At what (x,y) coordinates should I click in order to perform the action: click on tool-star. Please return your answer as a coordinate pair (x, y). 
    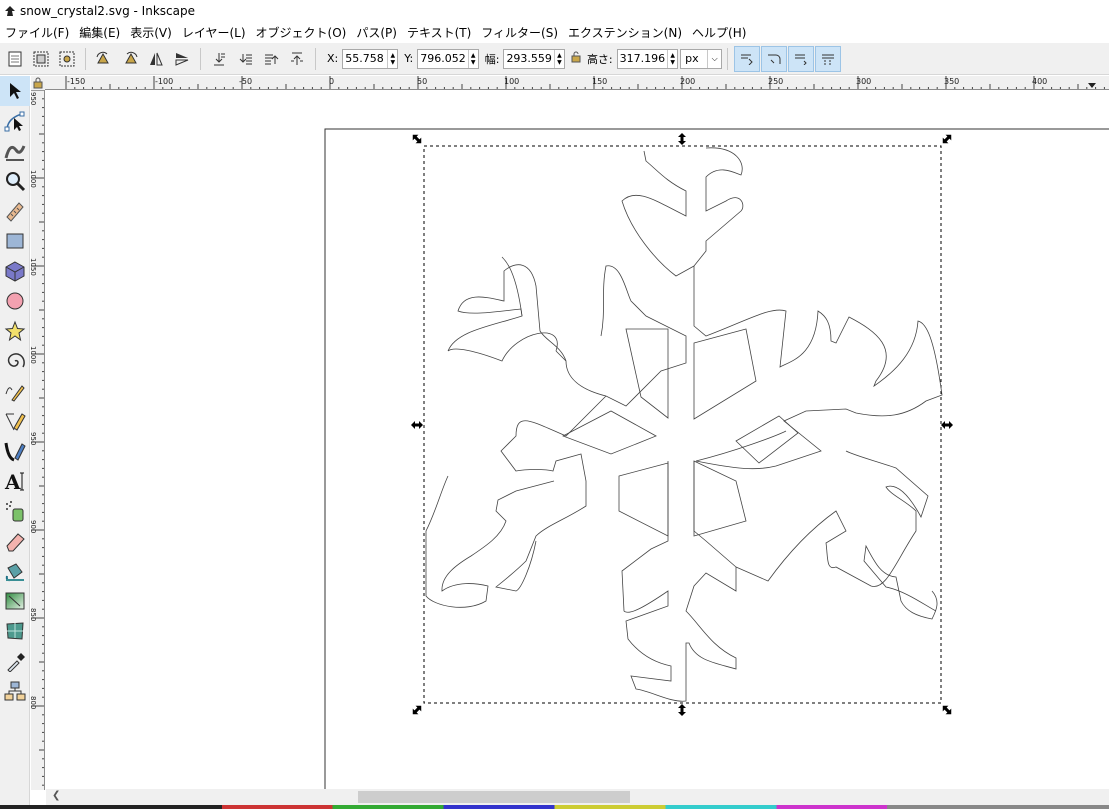
    Looking at the image, I should click on (15, 331).